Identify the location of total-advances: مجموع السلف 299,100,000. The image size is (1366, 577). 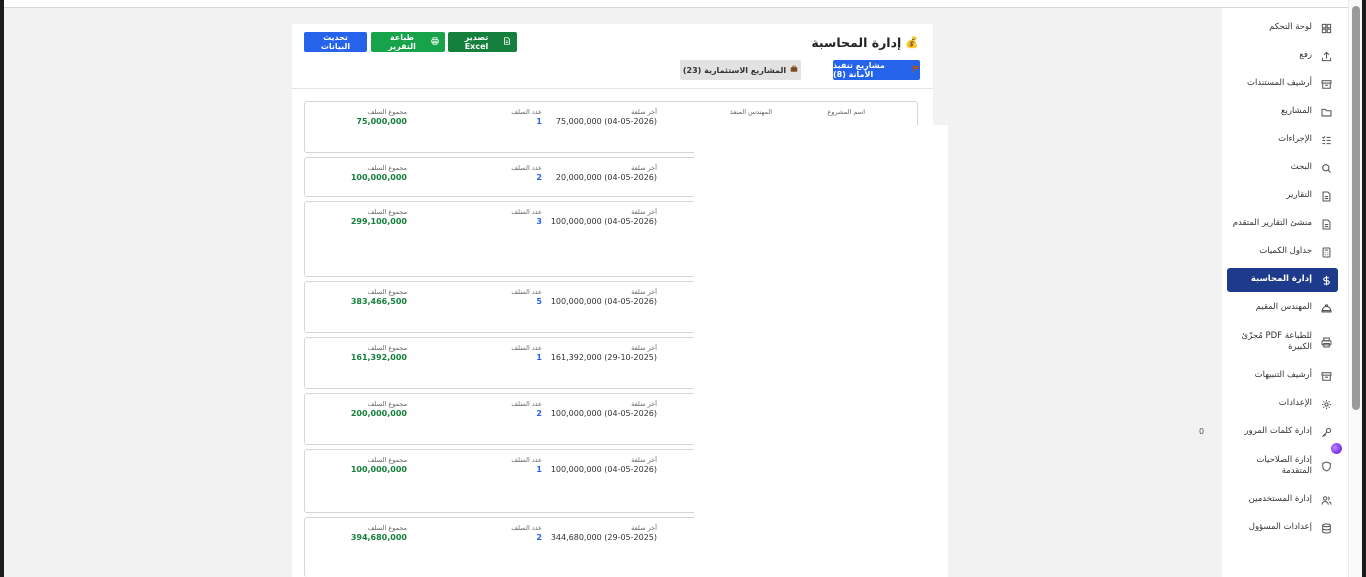
(379, 217).